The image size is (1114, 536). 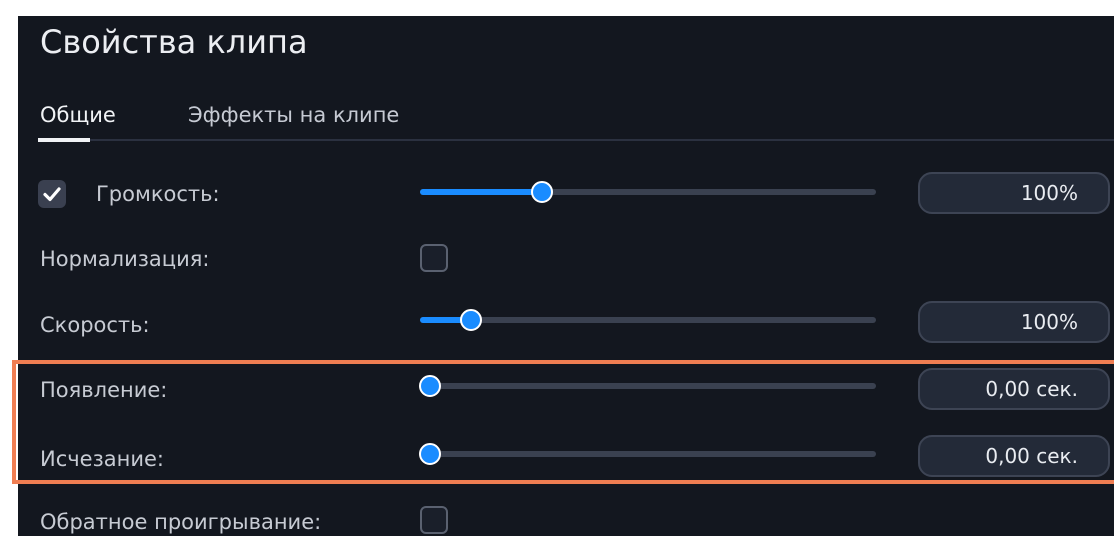 What do you see at coordinates (104, 390) in the screenshot?
I see `fade-in-label: Появление:` at bounding box center [104, 390].